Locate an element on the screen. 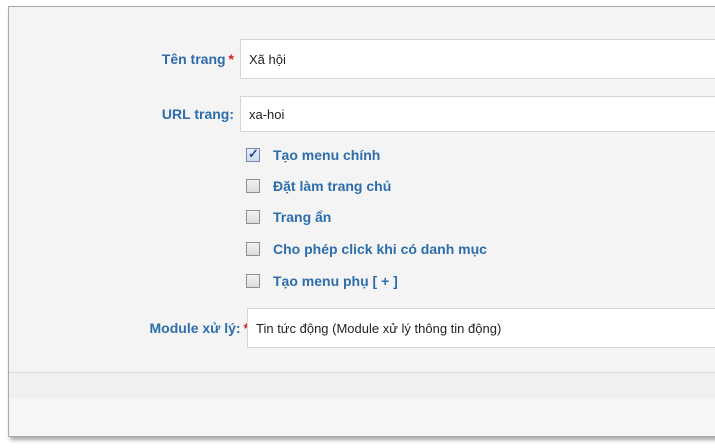 This screenshot has height=448, width=715. checkbox-sub-menu is located at coordinates (253, 281).